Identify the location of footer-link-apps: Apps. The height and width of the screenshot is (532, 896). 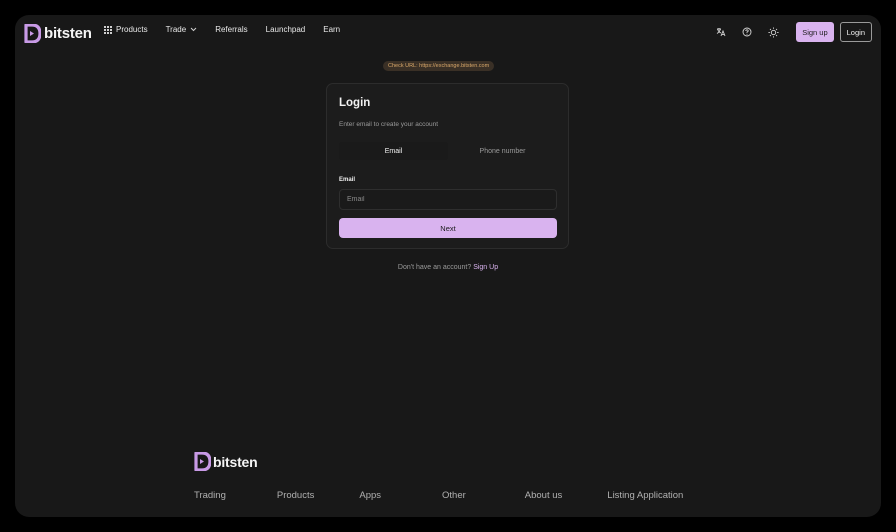
(370, 495).